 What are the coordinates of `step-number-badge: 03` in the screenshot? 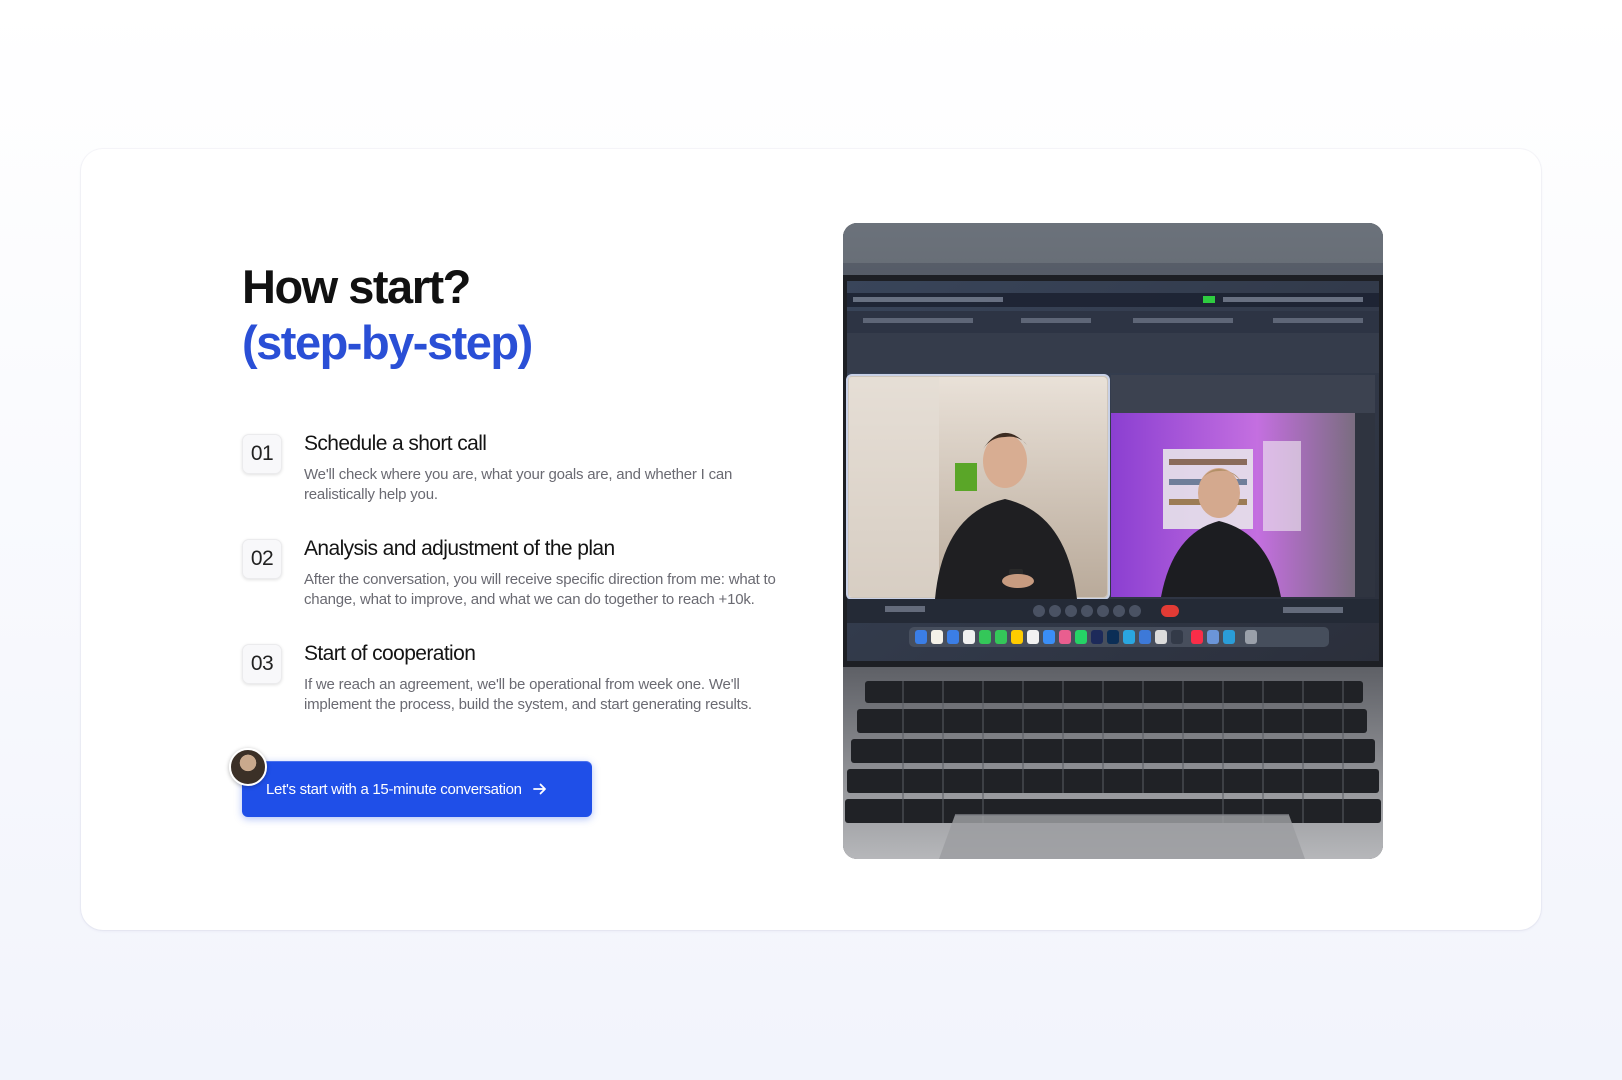 It's located at (262, 664).